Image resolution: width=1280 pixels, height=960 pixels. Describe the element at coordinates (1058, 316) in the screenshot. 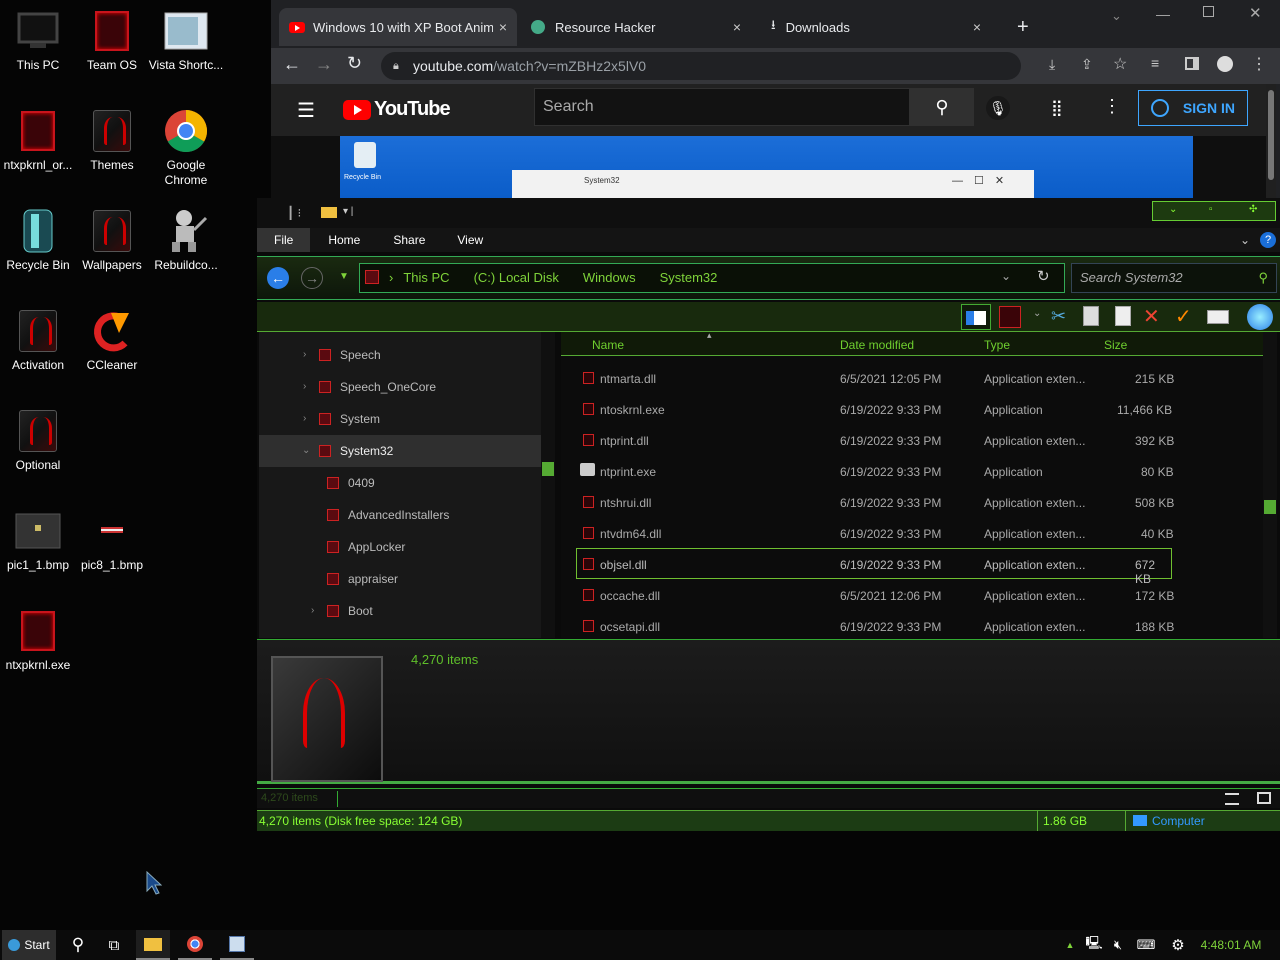

I see `cut-icon: ✂` at that location.